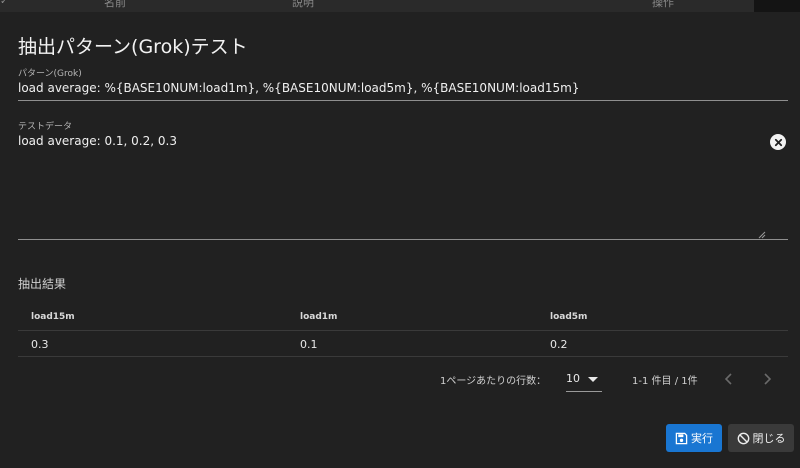  Describe the element at coordinates (403, 239) in the screenshot. I see `test-data-underline` at that location.